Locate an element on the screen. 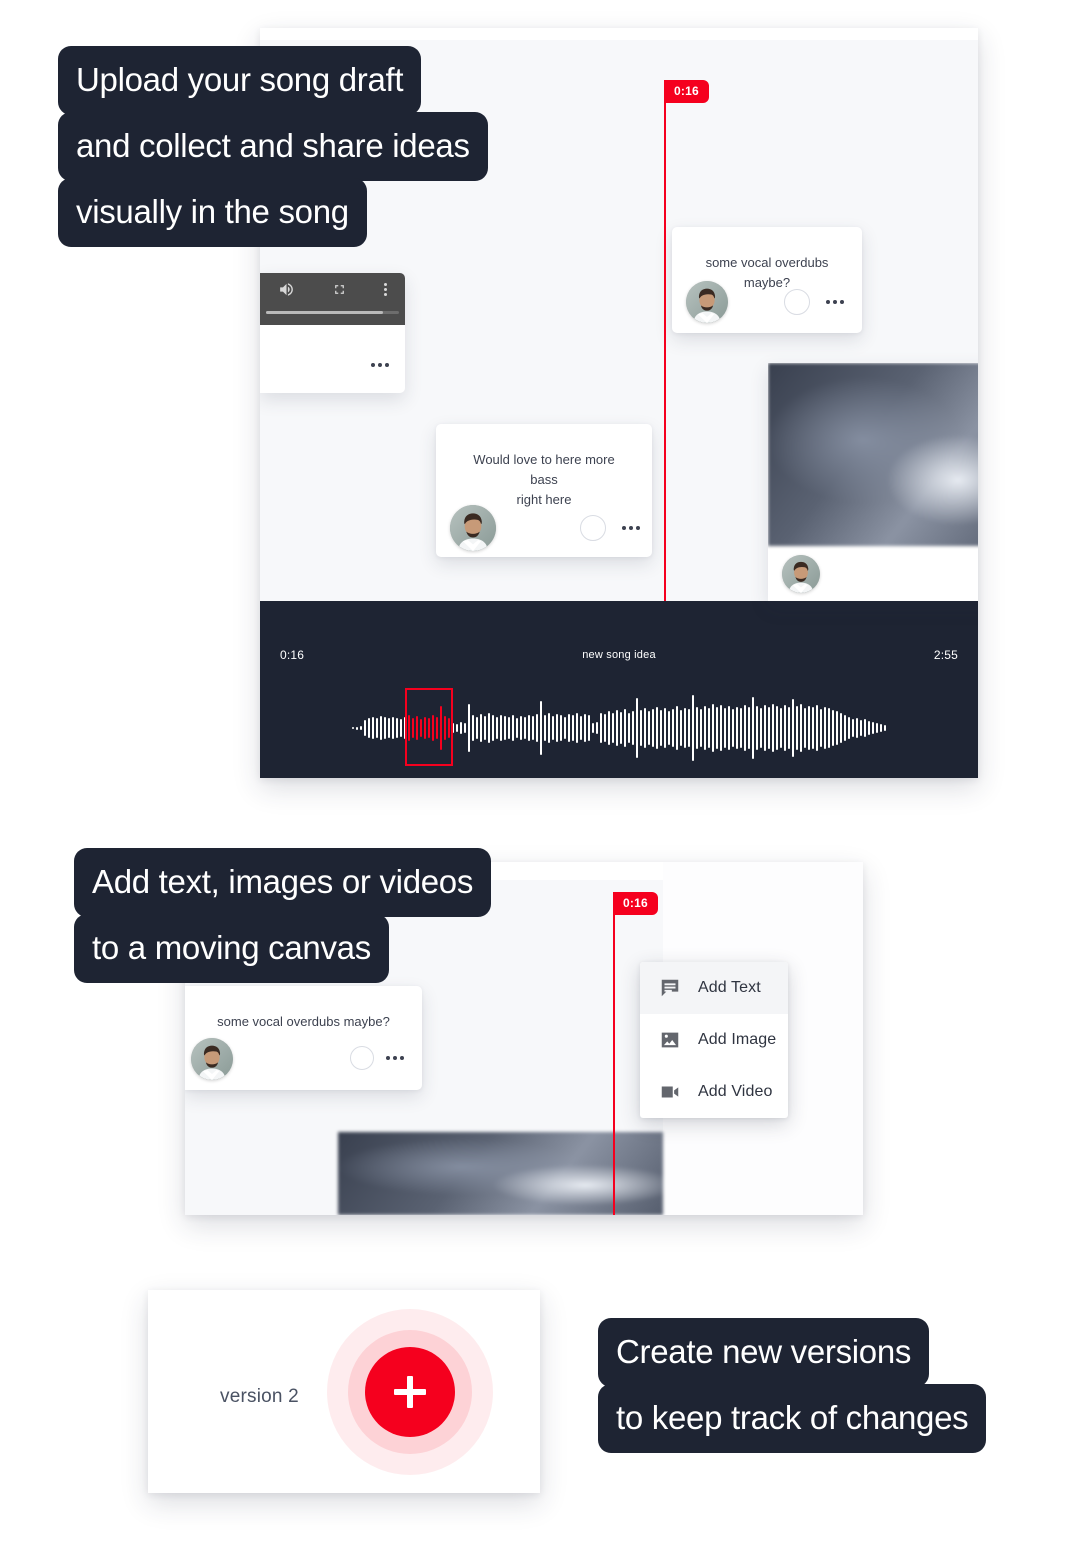 The image size is (1080, 1542). video-card-overflow-icon is located at coordinates (380, 365).